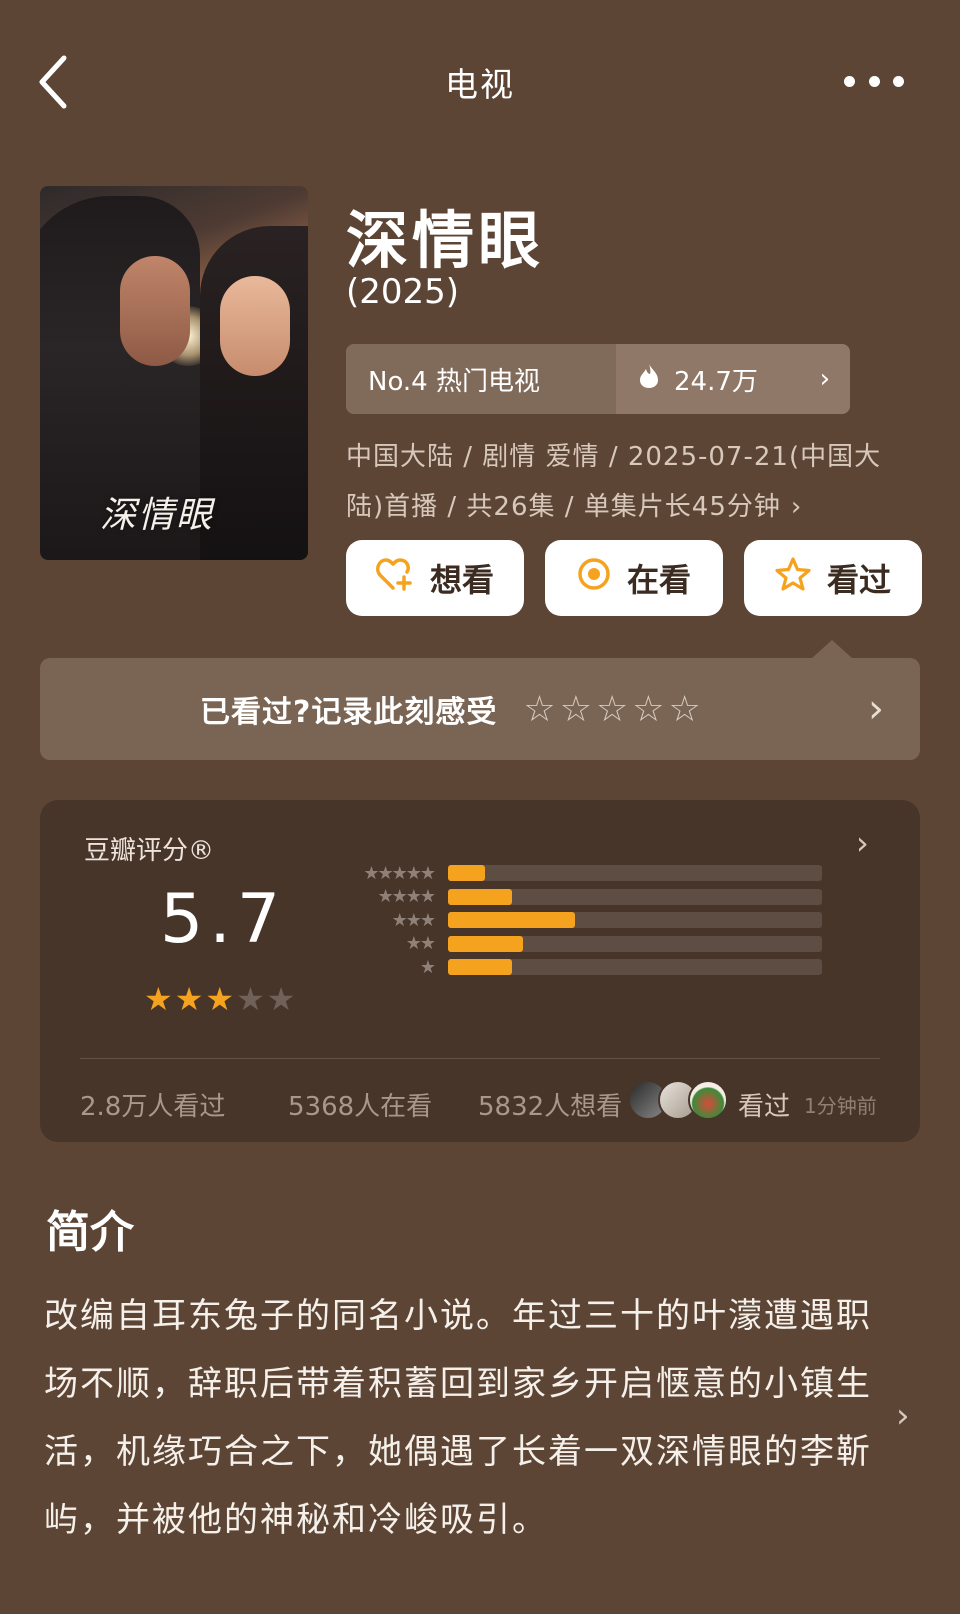  Describe the element at coordinates (403, 292) in the screenshot. I see `movie-year: (2025)` at that location.